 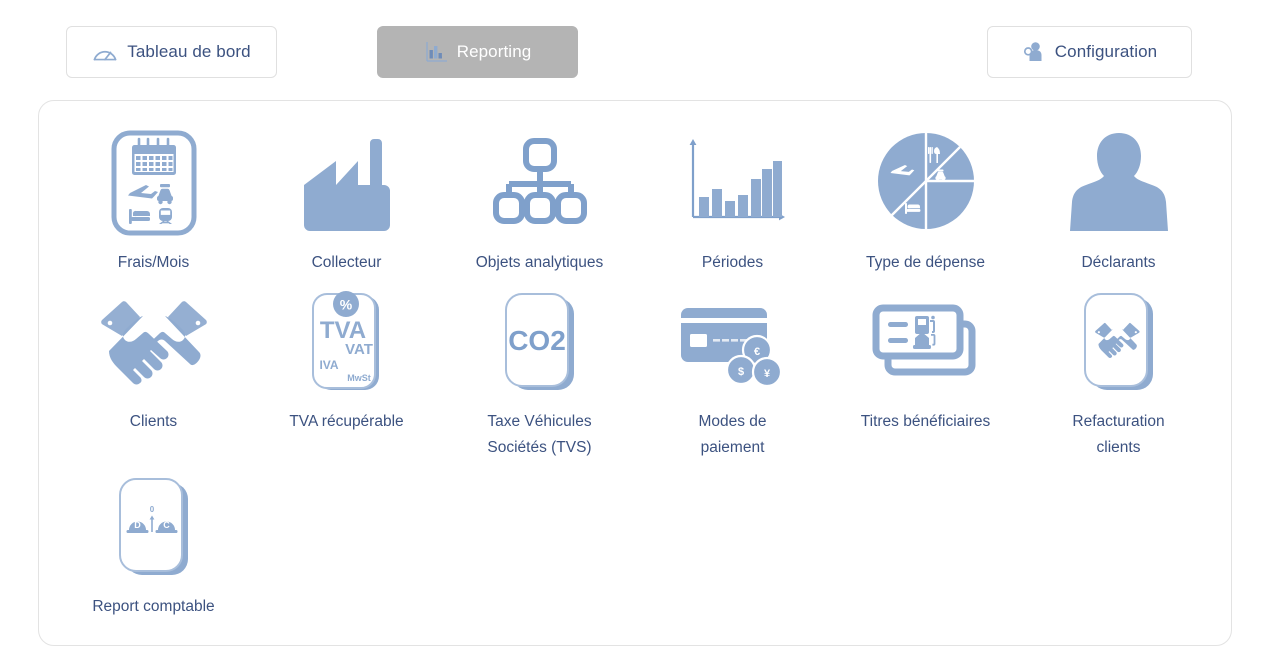 I want to click on tile-label: Titres bénéficiaires, so click(x=925, y=421).